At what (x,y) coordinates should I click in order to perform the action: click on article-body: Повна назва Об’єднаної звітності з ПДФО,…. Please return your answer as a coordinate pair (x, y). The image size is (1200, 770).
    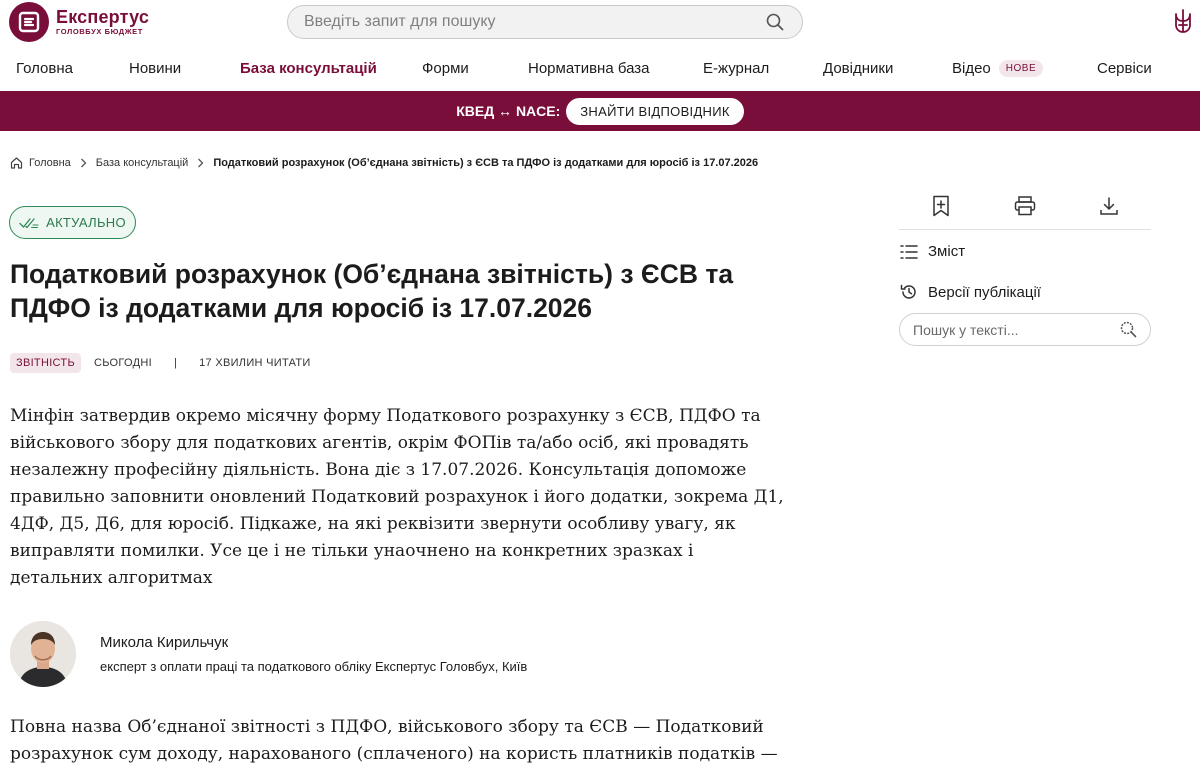
    Looking at the image, I should click on (394, 740).